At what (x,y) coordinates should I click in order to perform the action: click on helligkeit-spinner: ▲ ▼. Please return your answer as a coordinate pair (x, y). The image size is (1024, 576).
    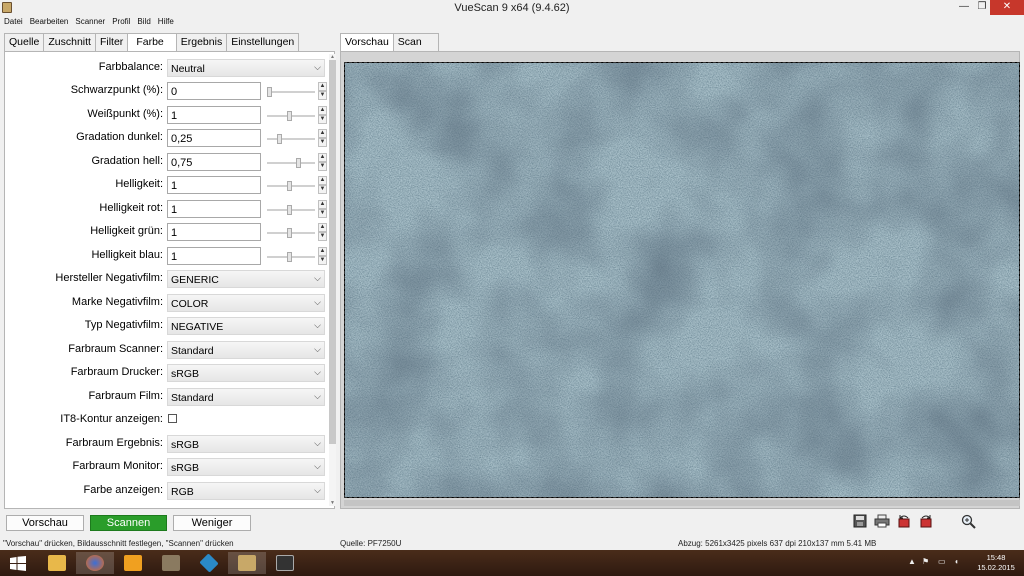
    Looking at the image, I should click on (322, 185).